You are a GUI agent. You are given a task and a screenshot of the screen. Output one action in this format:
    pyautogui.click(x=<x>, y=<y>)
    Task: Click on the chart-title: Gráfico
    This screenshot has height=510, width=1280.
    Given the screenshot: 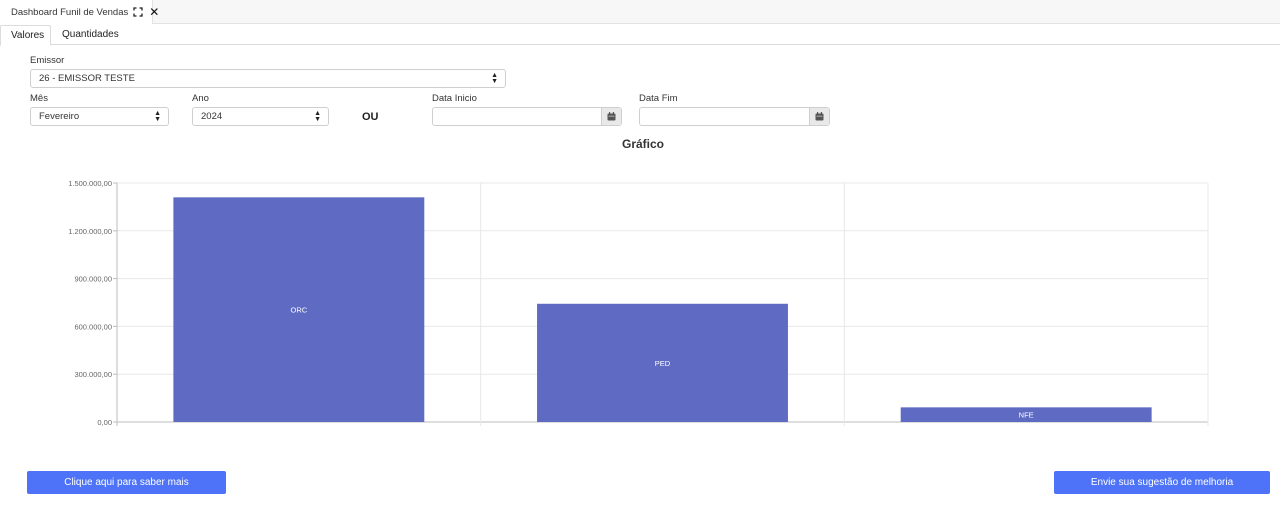 What is the action you would take?
    pyautogui.click(x=642, y=144)
    